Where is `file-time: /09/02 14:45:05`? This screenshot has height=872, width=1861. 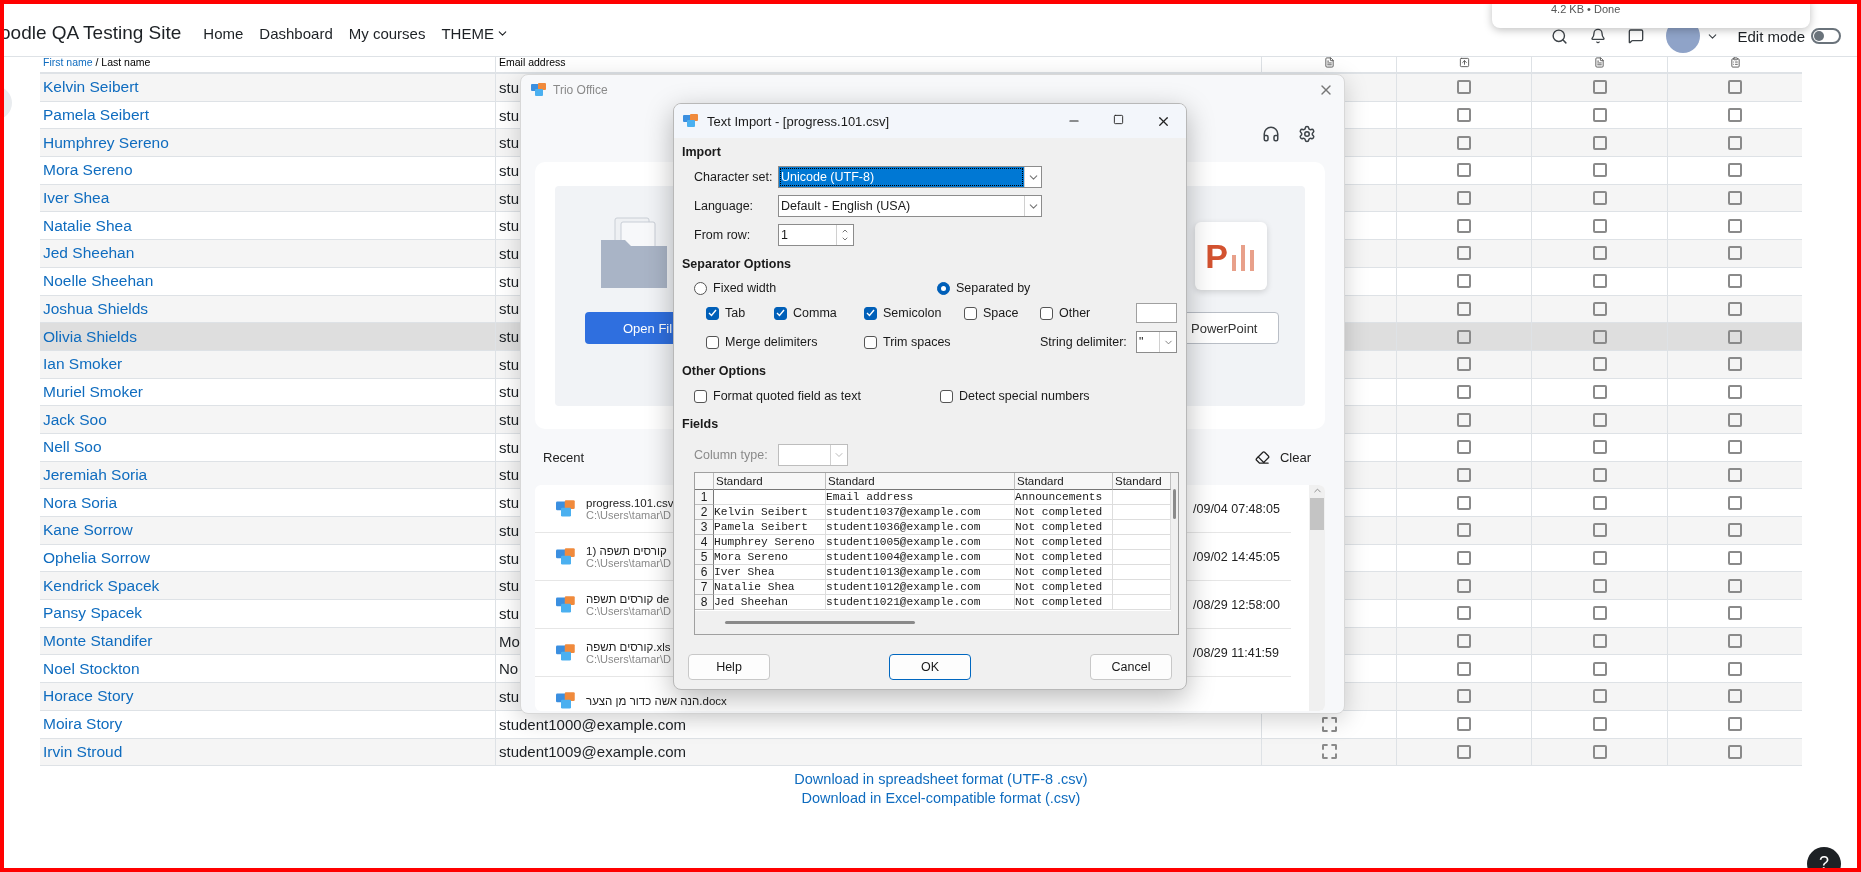 file-time: /09/02 14:45:05 is located at coordinates (1236, 556).